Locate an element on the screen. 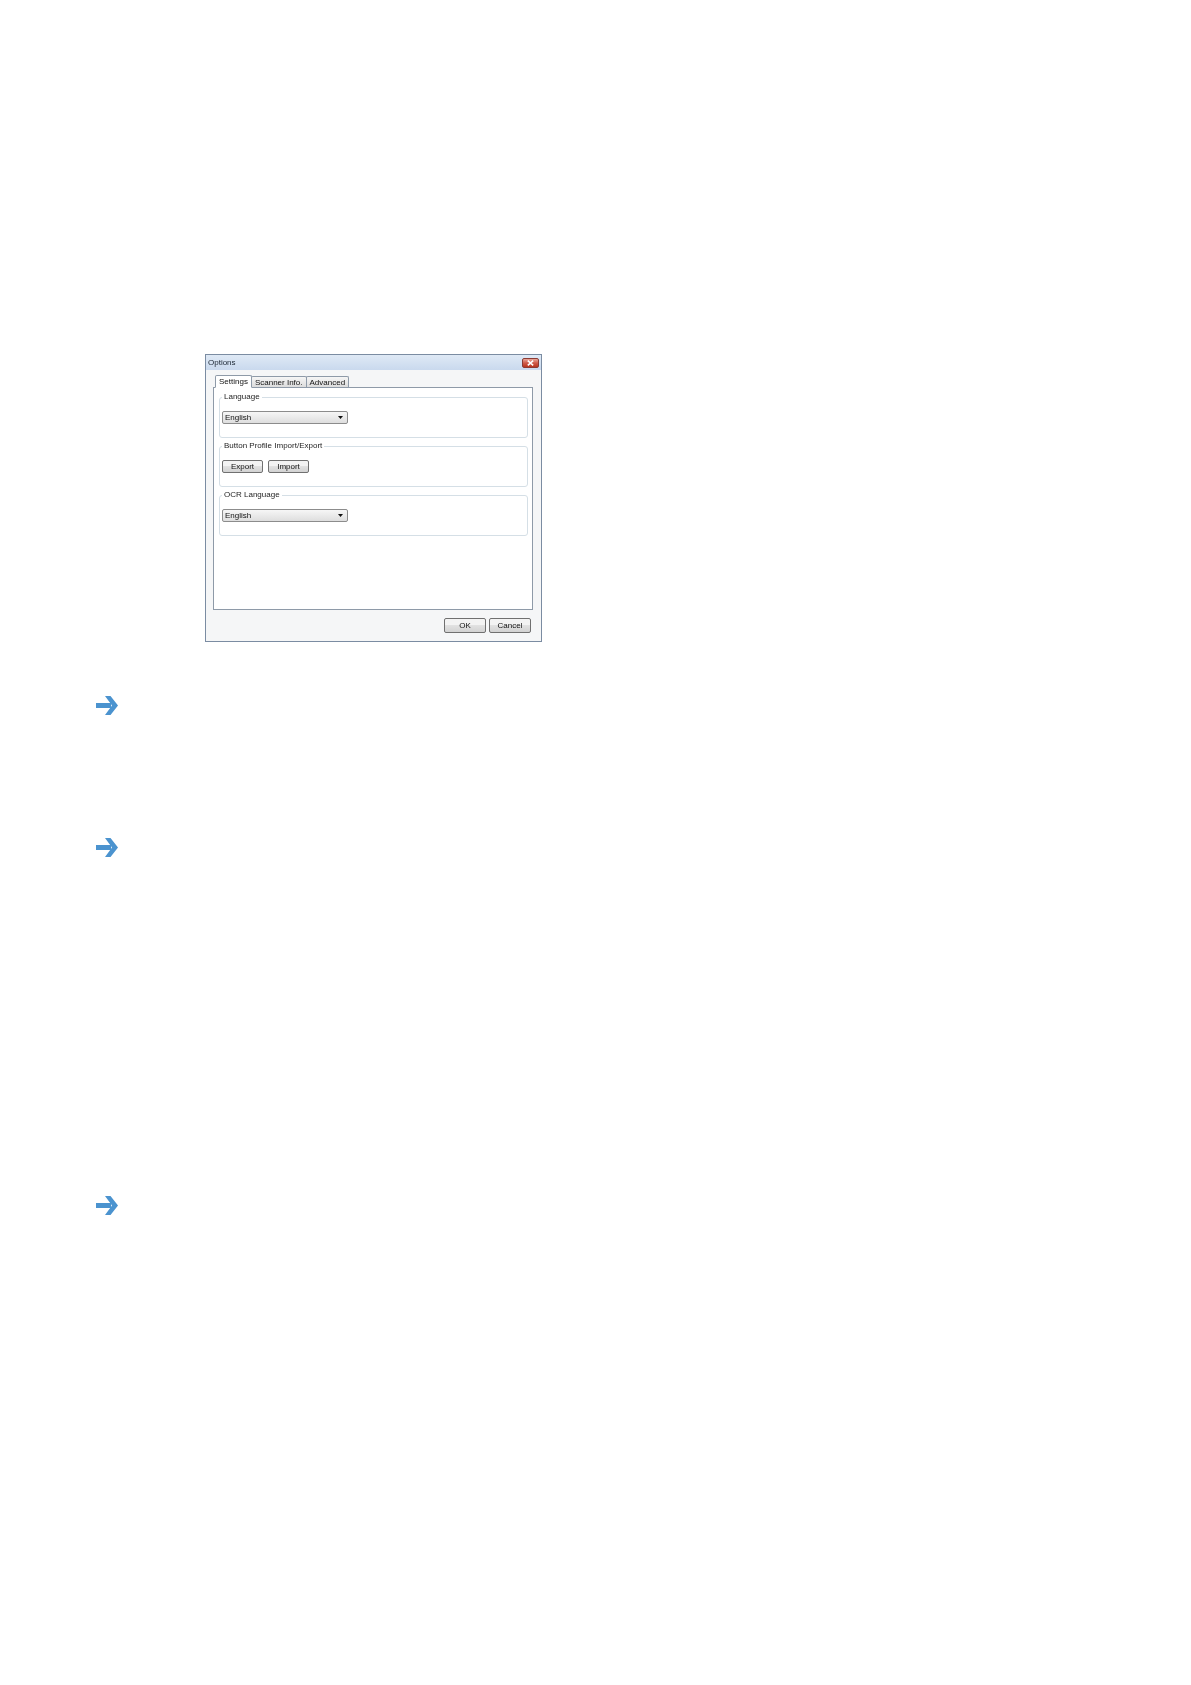 The height and width of the screenshot is (1685, 1191). close-icon is located at coordinates (530, 362).